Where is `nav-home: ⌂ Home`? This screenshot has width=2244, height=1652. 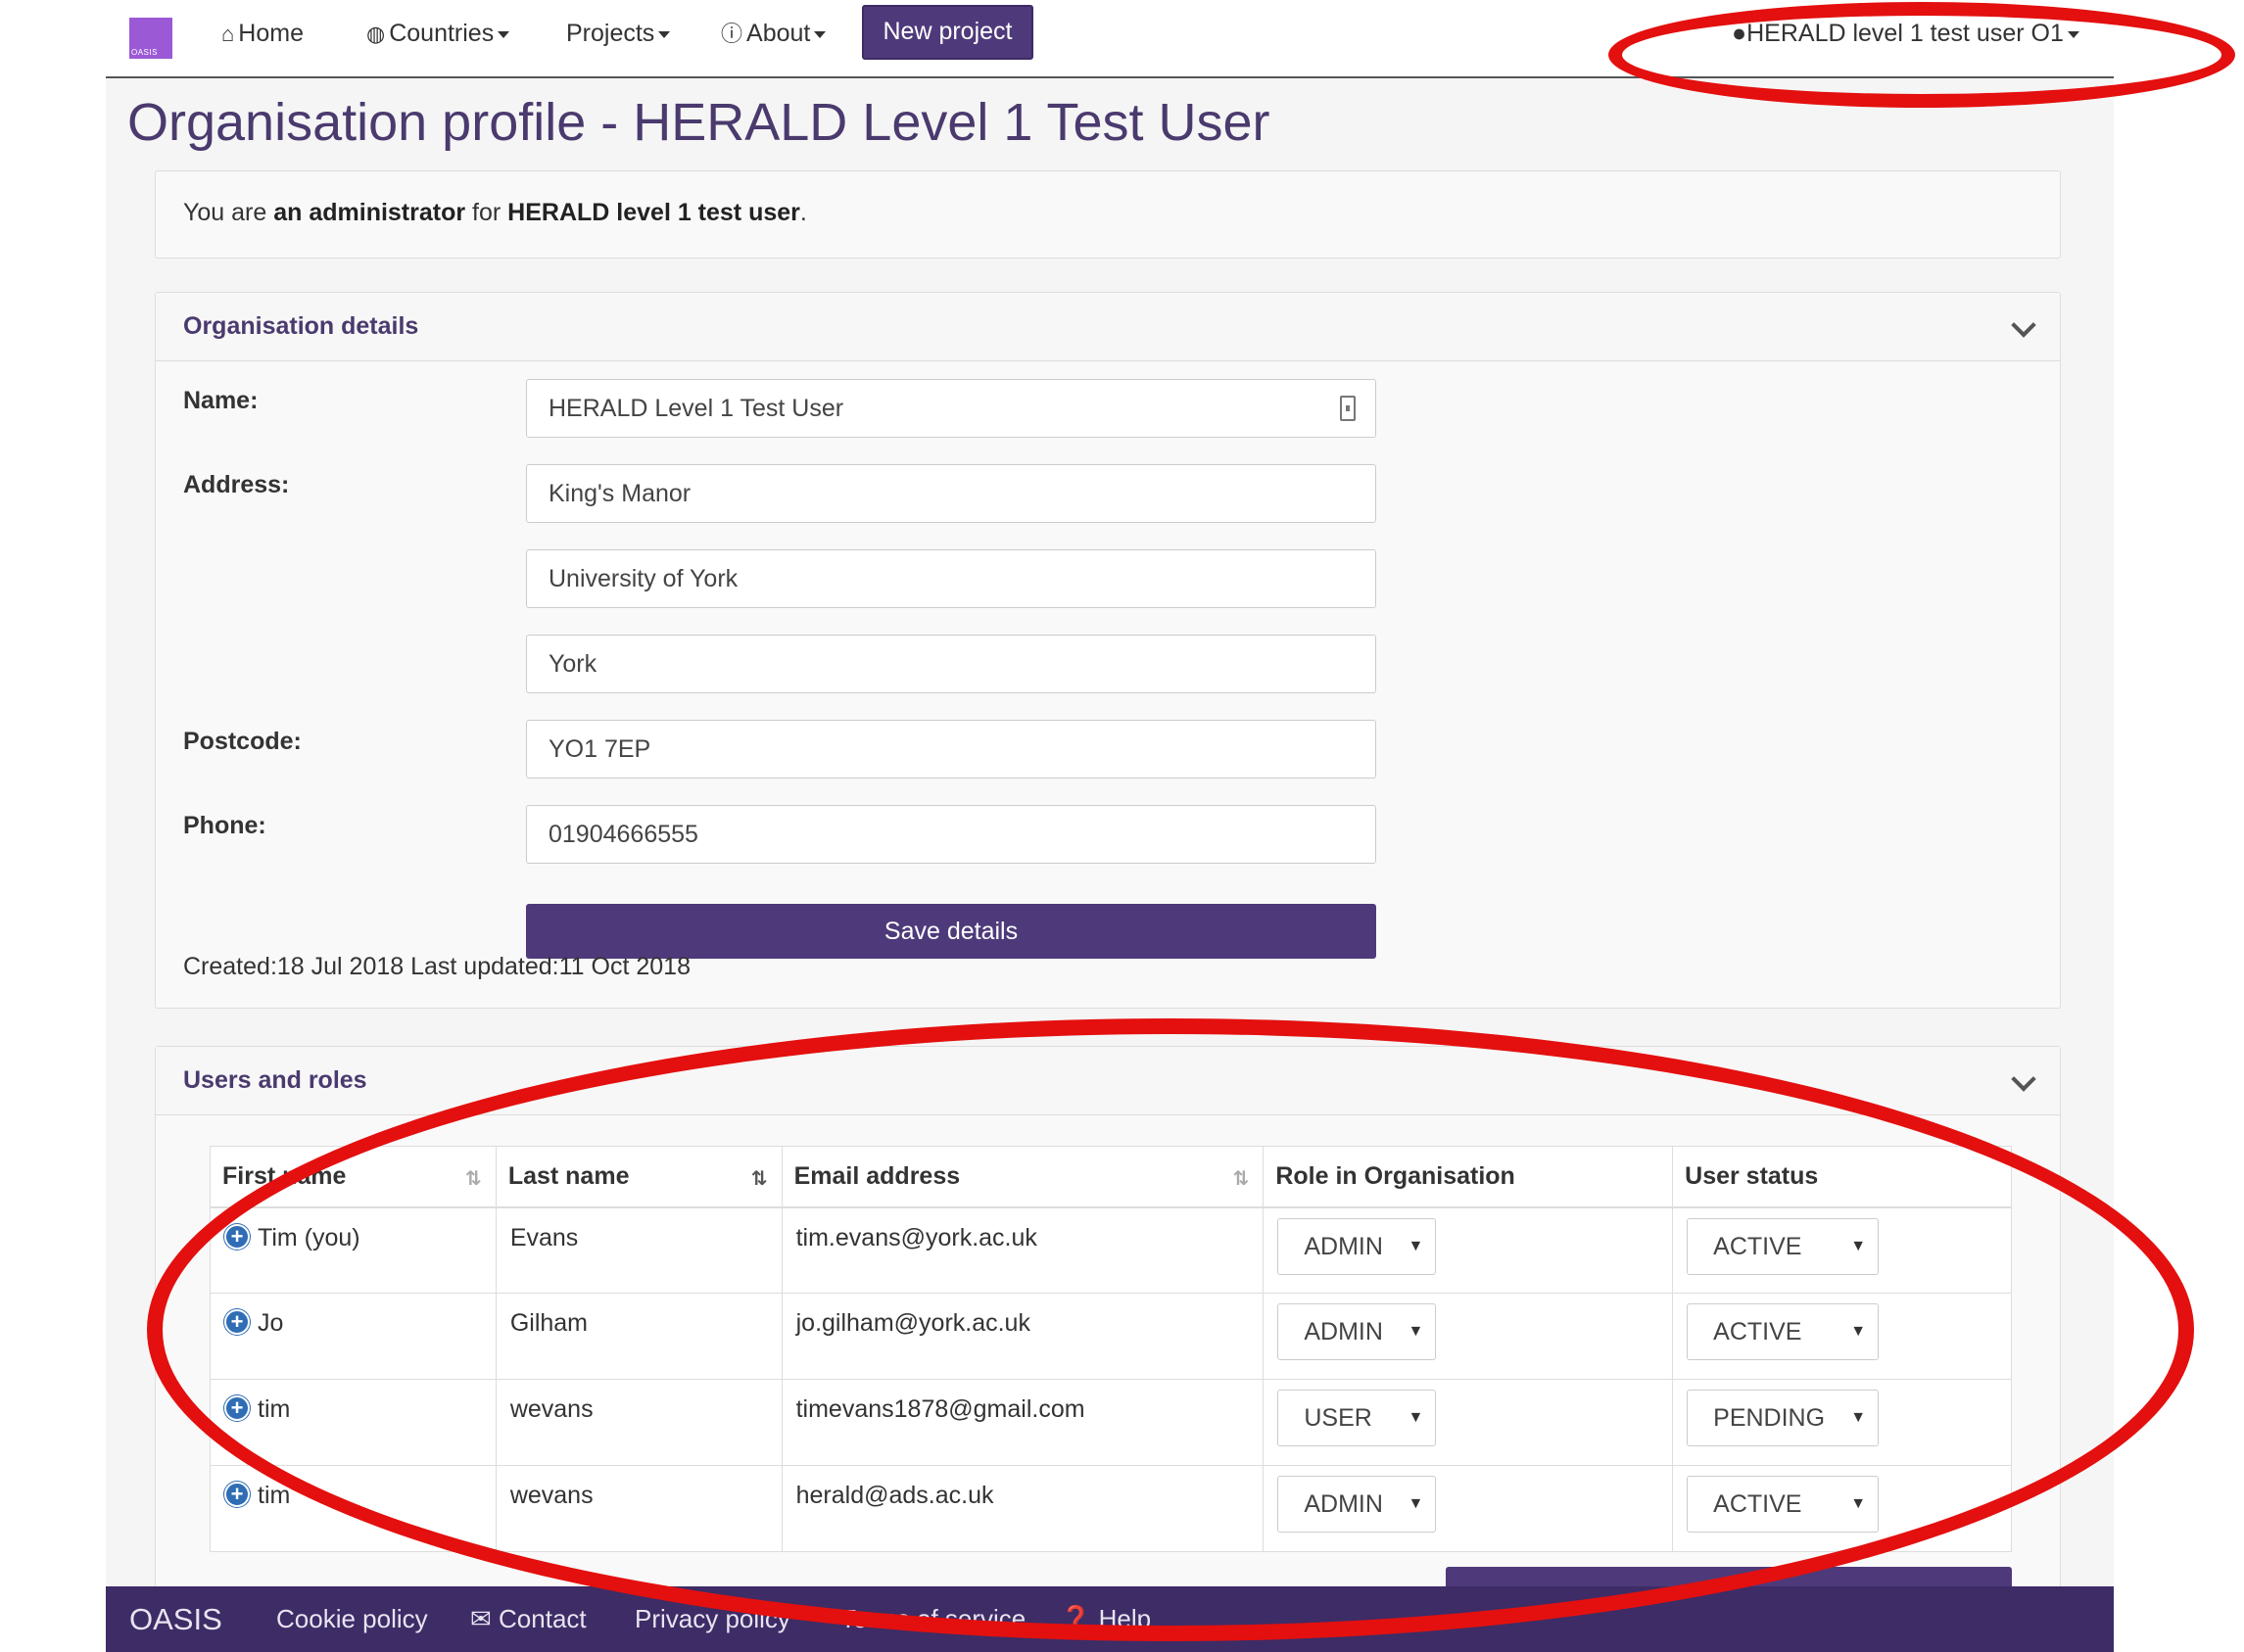
nav-home: ⌂ Home is located at coordinates (262, 33).